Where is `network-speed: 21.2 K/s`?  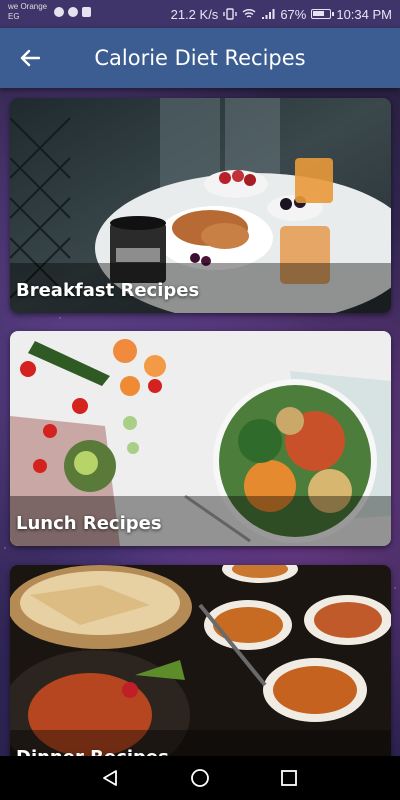 network-speed: 21.2 K/s is located at coordinates (194, 14).